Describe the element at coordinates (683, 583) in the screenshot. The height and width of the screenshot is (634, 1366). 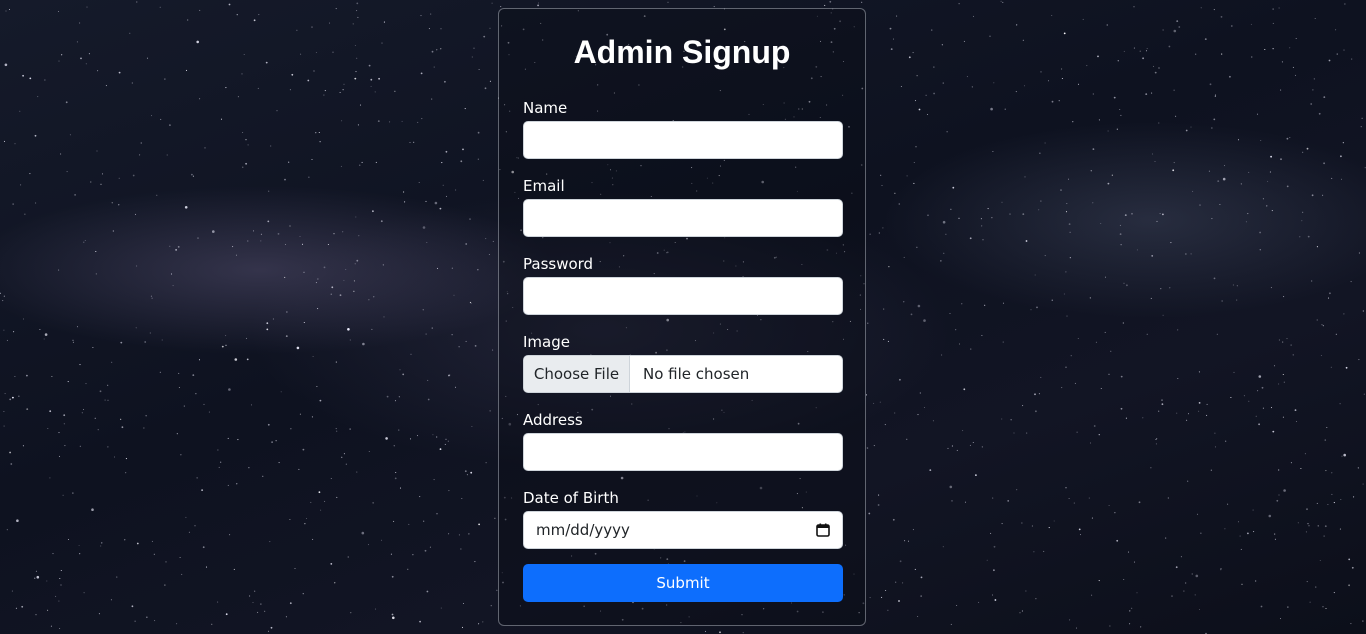
I see `submit-button: Submit` at that location.